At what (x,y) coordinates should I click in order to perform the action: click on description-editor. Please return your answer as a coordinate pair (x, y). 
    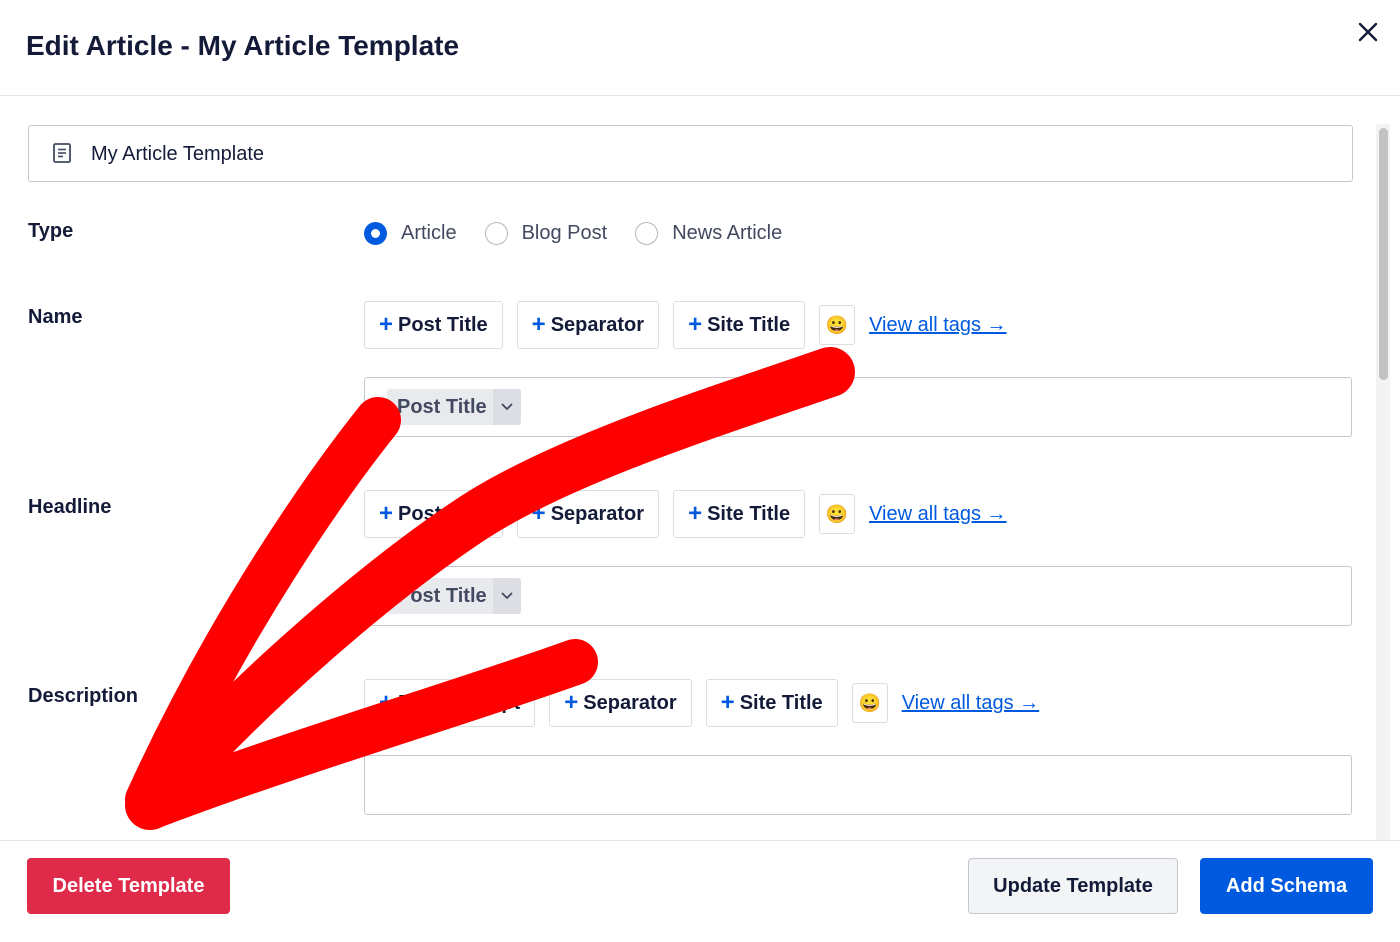
    Looking at the image, I should click on (858, 785).